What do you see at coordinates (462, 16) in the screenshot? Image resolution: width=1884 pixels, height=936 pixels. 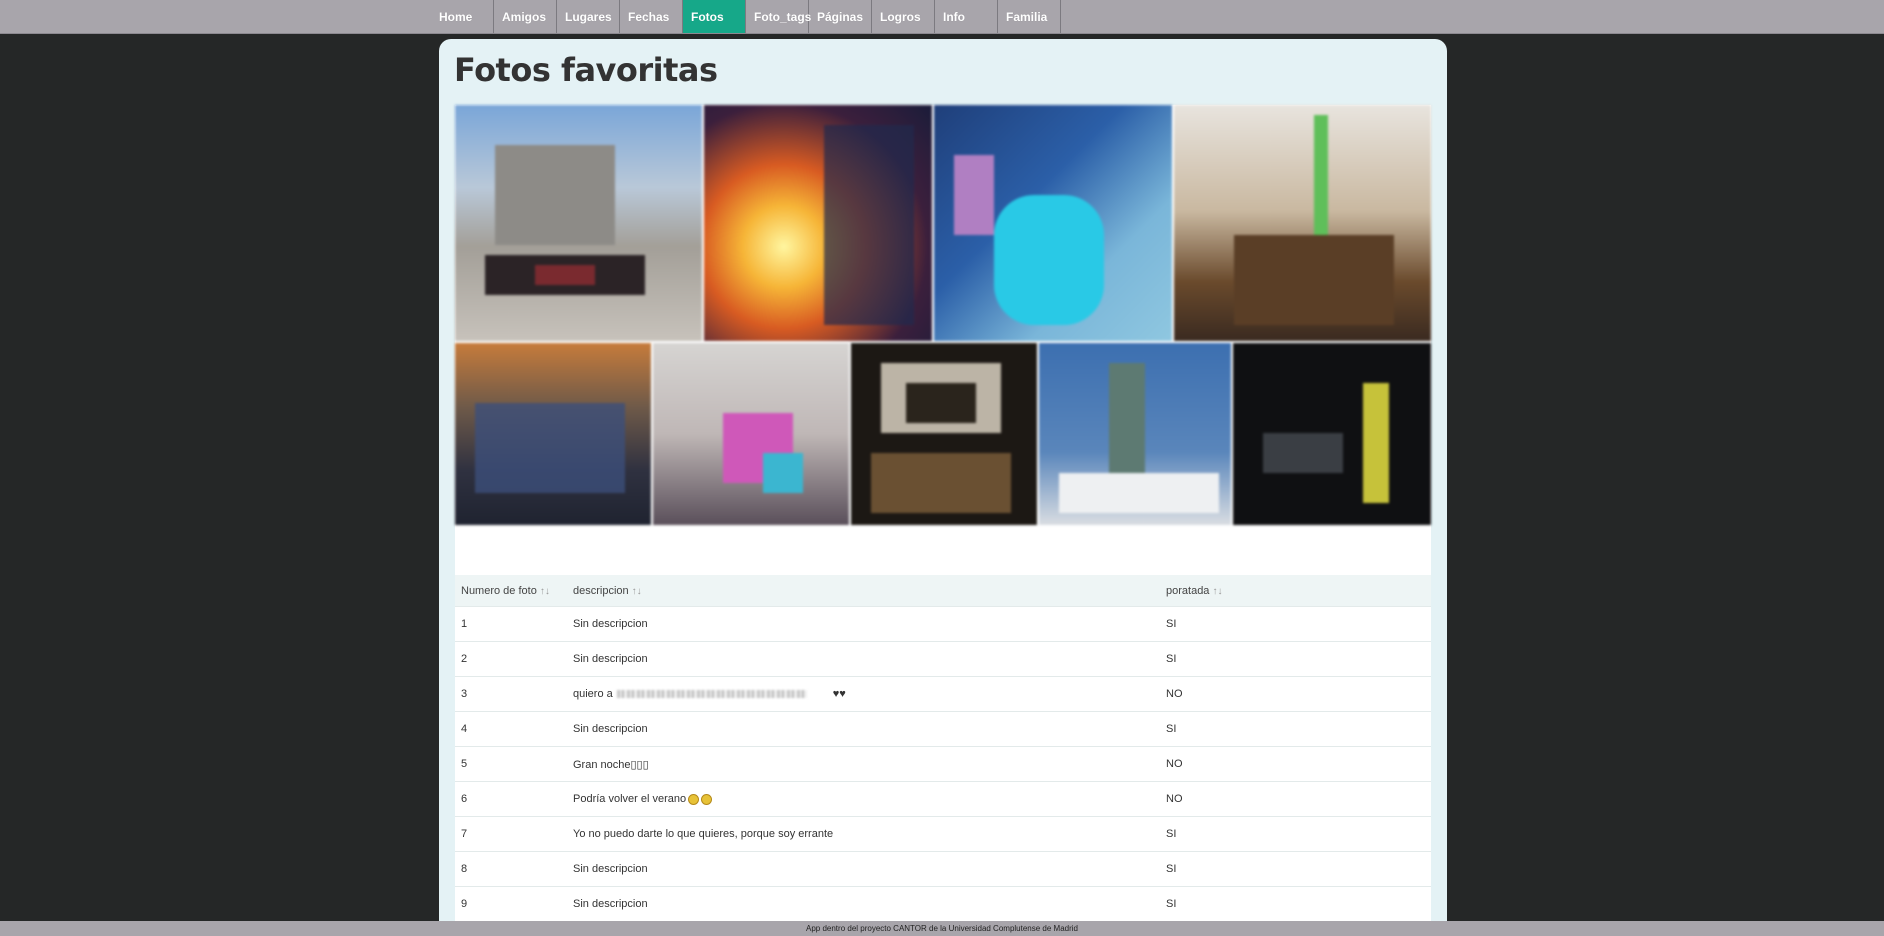 I see `nav-item-home: Home` at bounding box center [462, 16].